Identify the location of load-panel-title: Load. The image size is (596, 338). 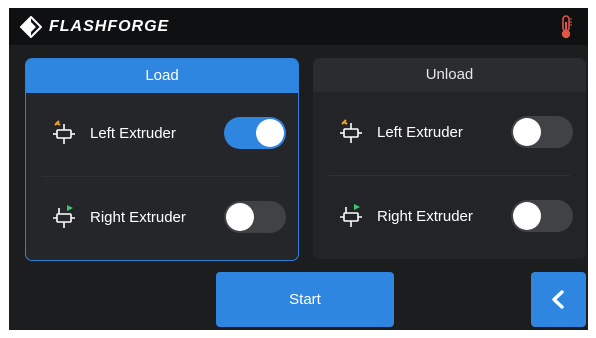
(162, 76).